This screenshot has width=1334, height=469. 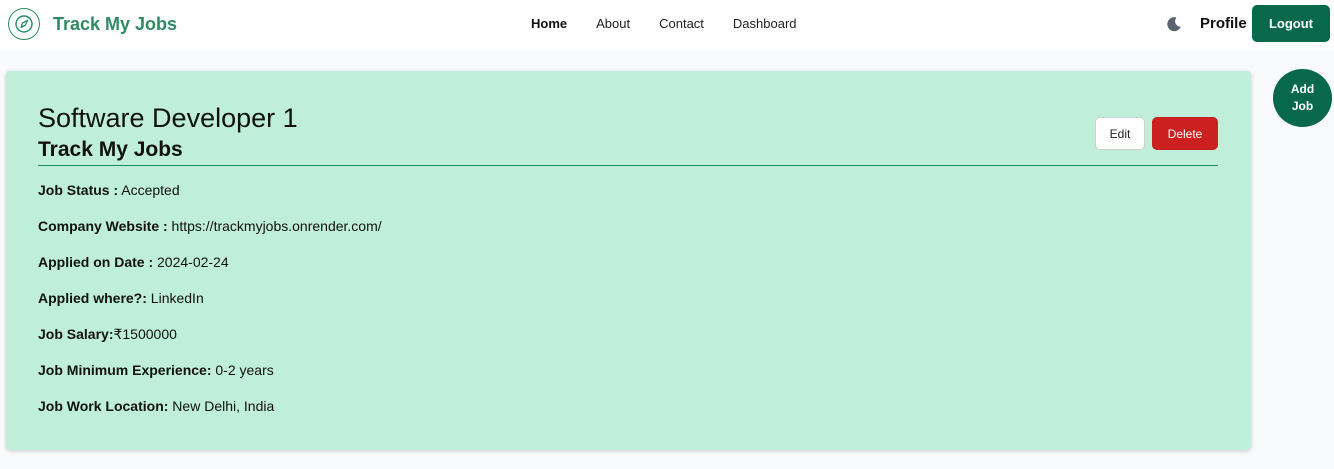 I want to click on detail-label: Company Website :, so click(x=103, y=226).